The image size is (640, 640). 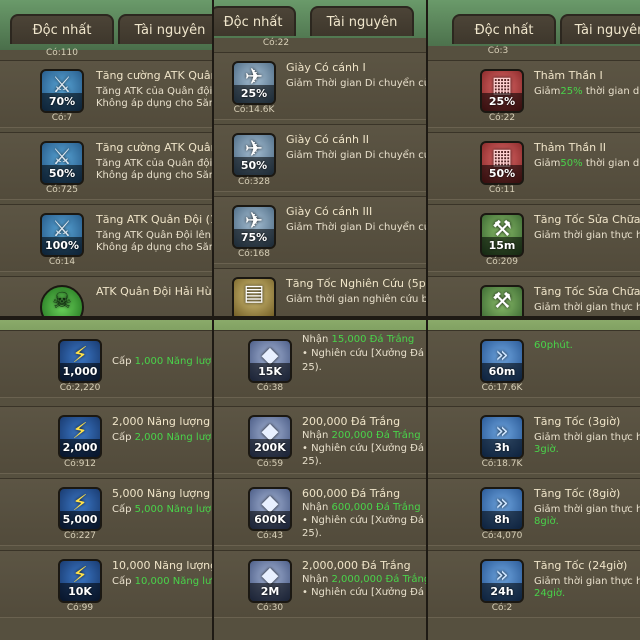 I want to click on item-desc-2: 3giờ., so click(x=546, y=449).